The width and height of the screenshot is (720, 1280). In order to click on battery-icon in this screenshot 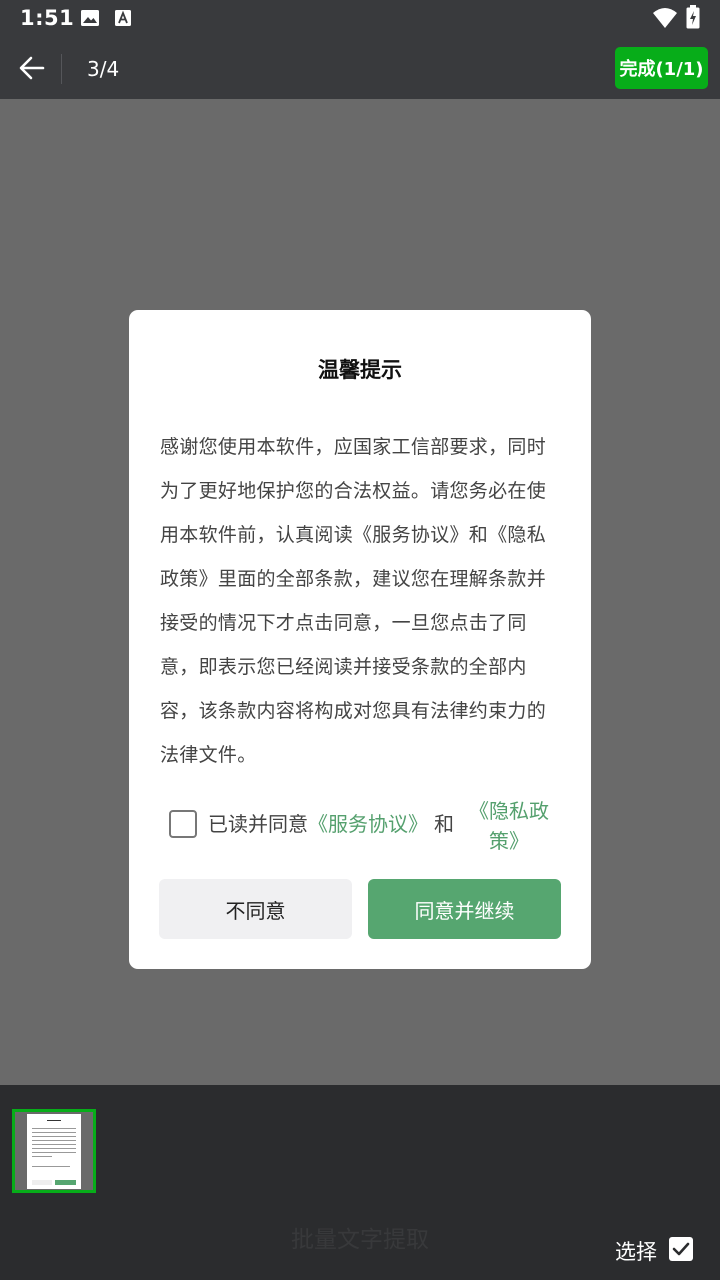, I will do `click(693, 19)`.